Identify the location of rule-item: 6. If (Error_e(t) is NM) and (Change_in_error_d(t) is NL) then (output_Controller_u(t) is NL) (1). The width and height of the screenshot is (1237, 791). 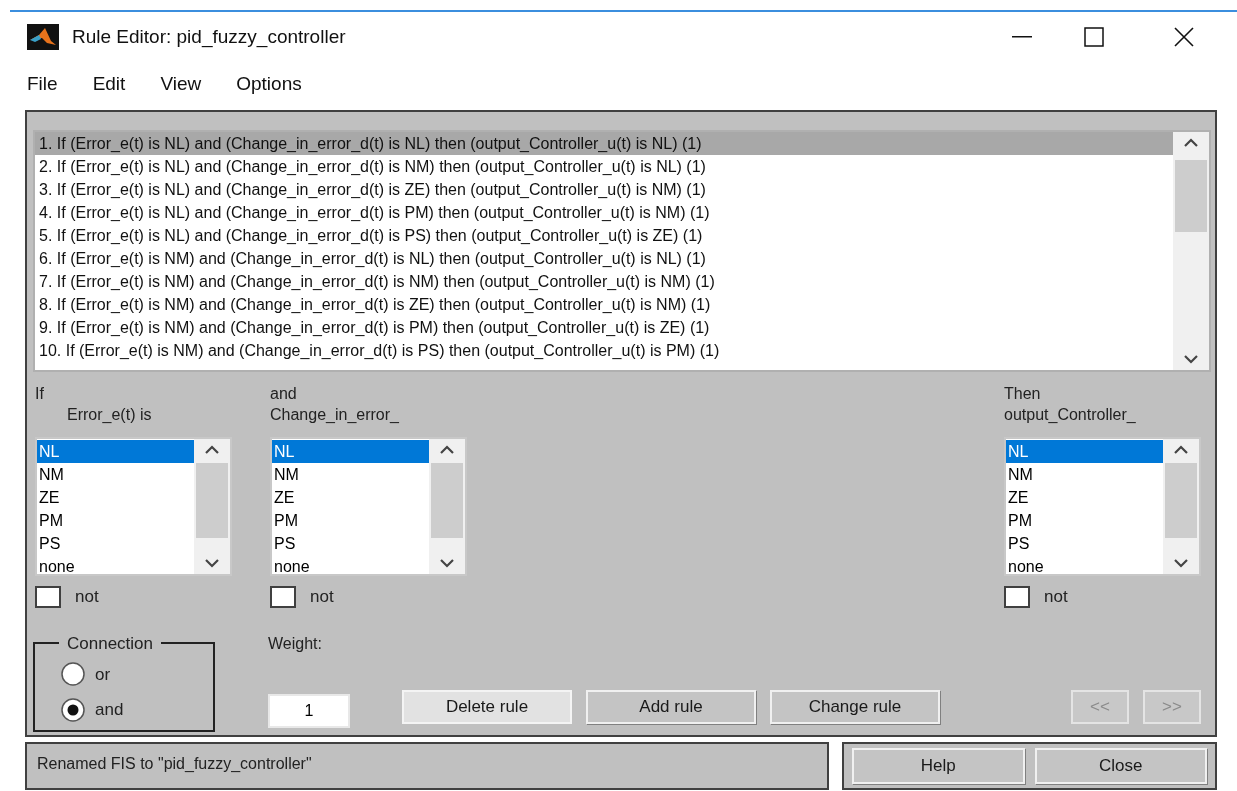
(604, 258).